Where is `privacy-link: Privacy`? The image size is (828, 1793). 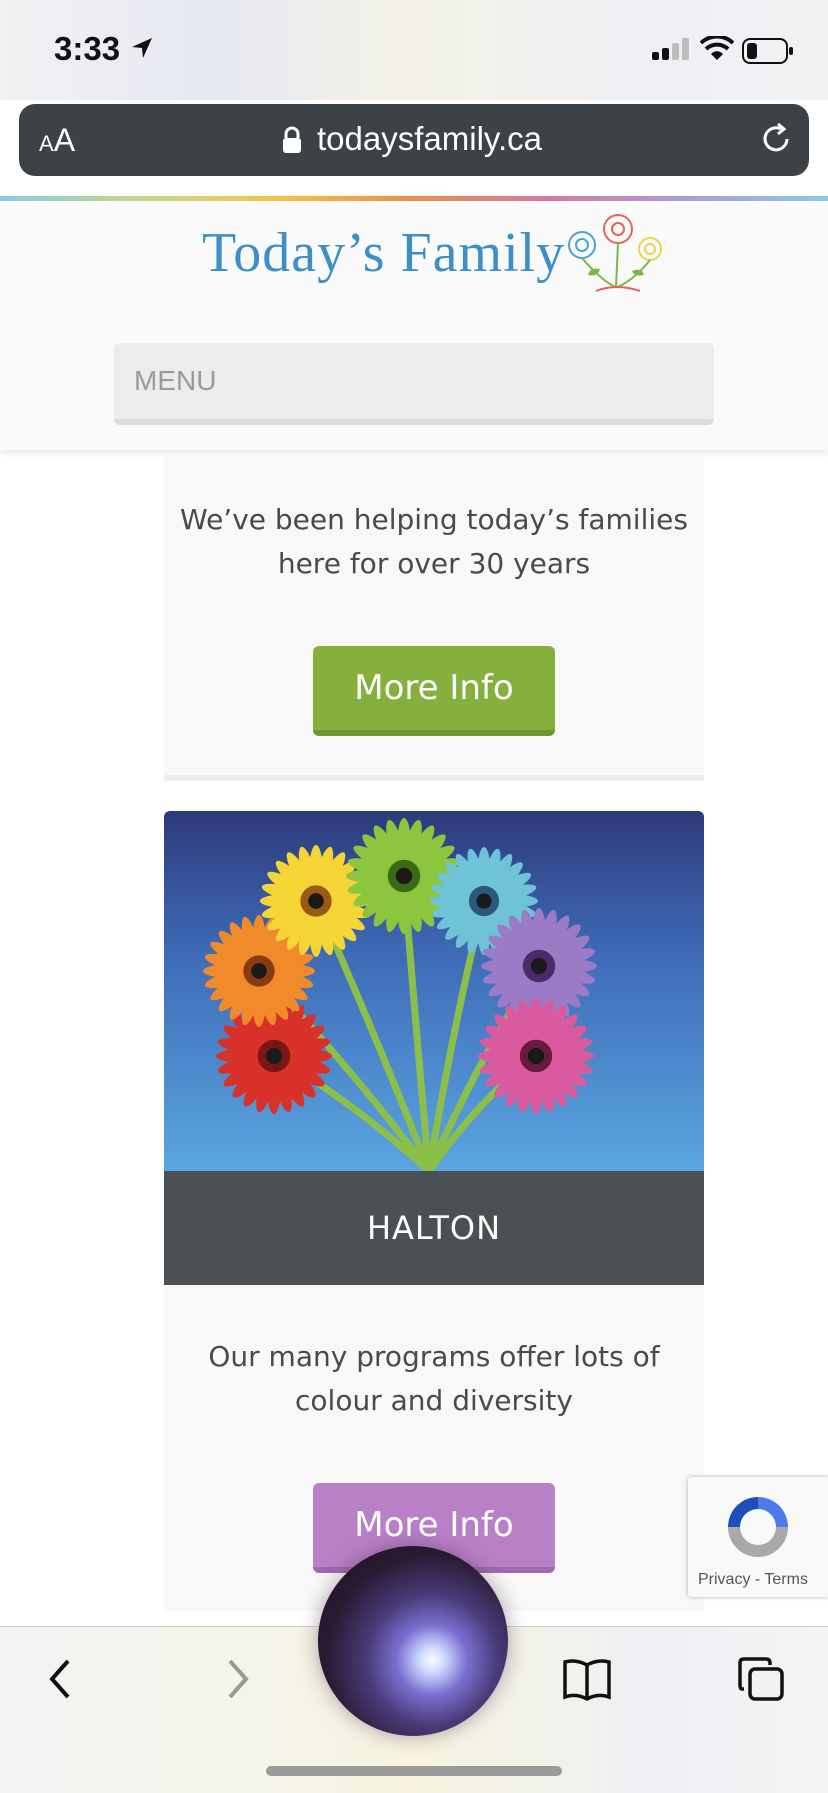
privacy-link: Privacy is located at coordinates (724, 1579).